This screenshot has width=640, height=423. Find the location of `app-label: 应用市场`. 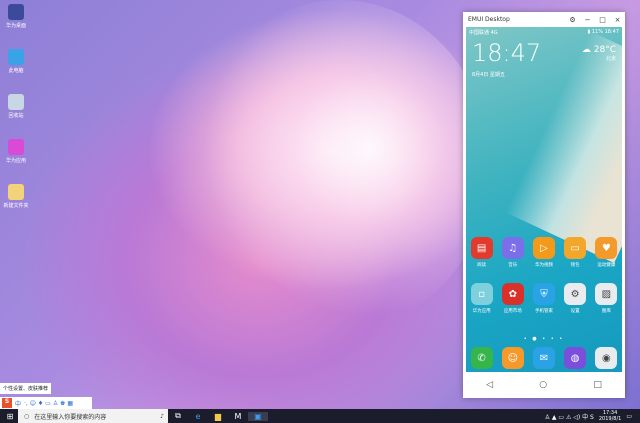

app-label: 应用市场 is located at coordinates (512, 311).